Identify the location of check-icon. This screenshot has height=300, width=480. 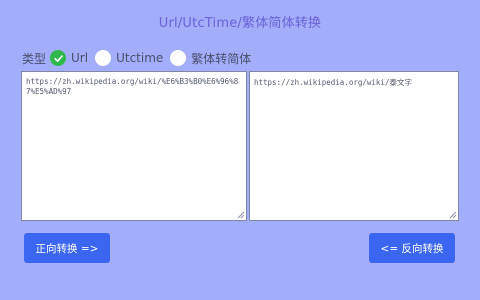
(58, 58).